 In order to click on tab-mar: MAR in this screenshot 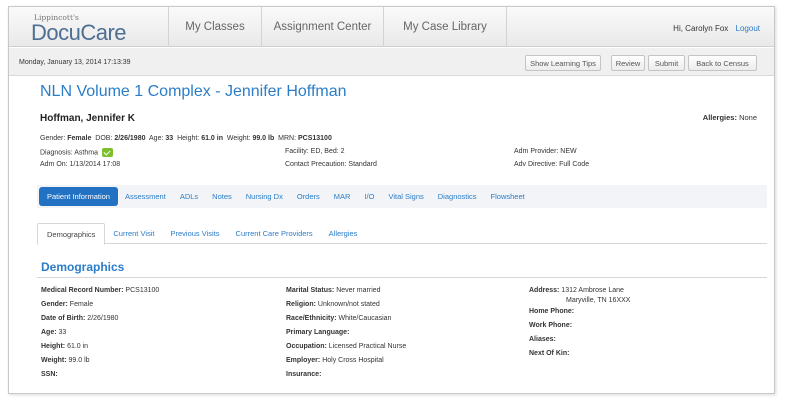, I will do `click(342, 196)`.